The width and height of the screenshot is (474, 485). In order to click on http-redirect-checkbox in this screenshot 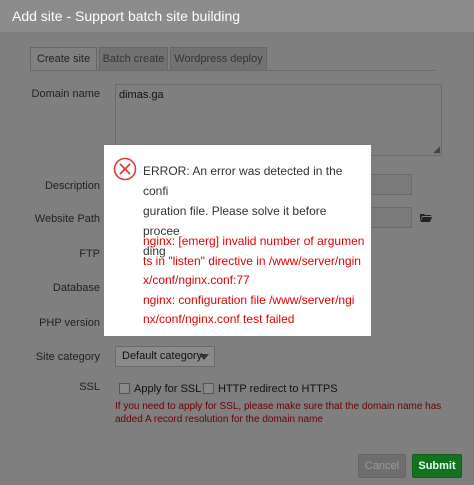, I will do `click(208, 388)`.